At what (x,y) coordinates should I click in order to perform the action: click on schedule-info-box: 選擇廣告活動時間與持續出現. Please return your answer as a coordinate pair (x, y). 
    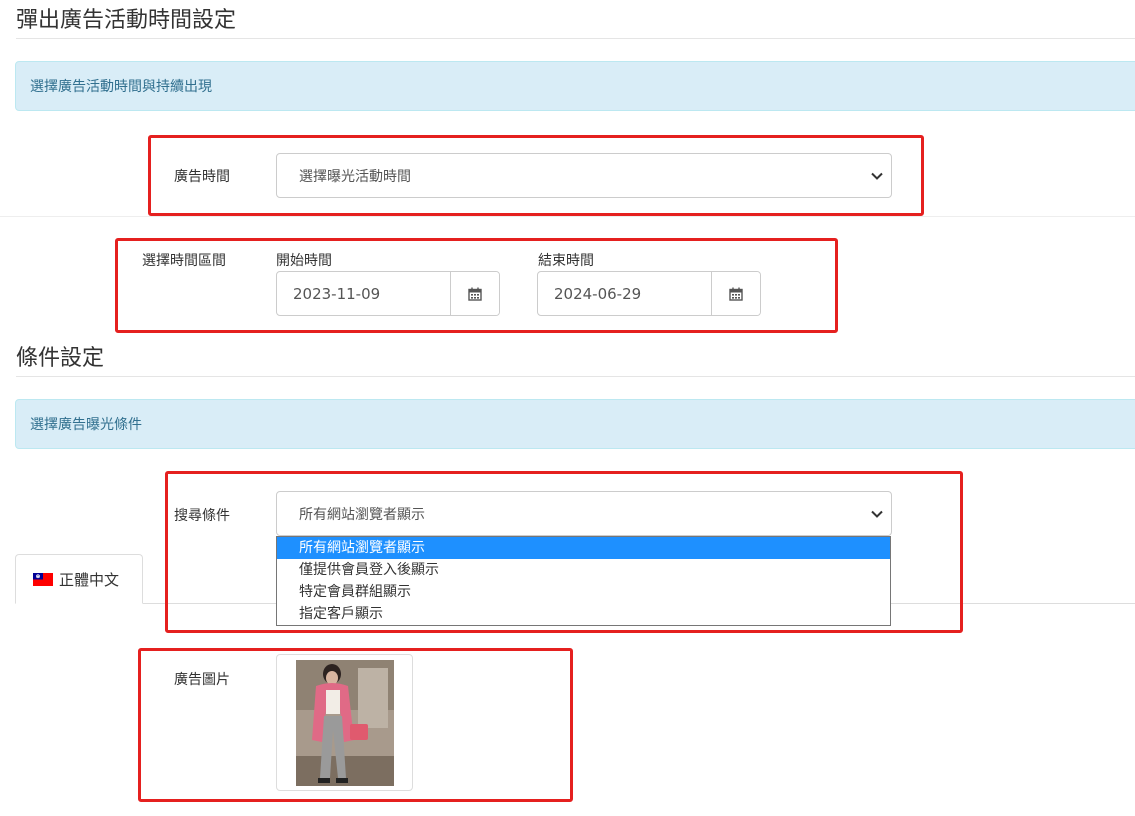
    Looking at the image, I should click on (575, 86).